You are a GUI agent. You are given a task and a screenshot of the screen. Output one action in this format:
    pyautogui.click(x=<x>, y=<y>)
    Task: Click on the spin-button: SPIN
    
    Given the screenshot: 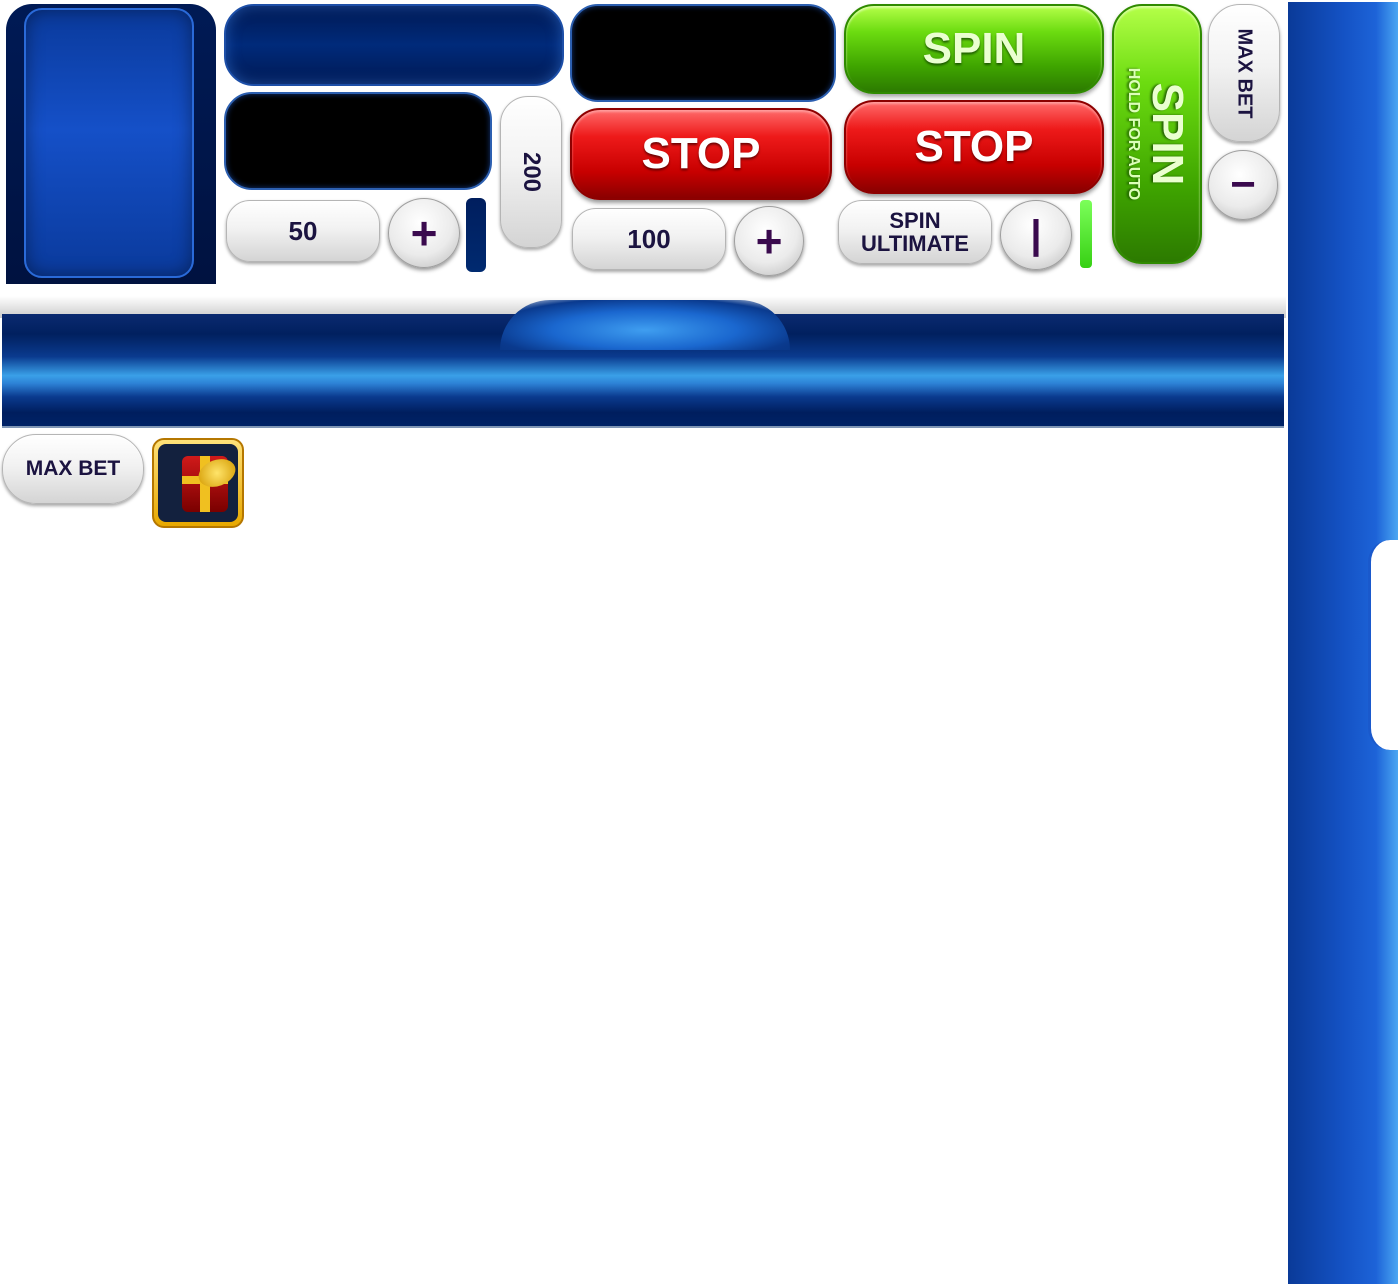 What is the action you would take?
    pyautogui.click(x=974, y=49)
    